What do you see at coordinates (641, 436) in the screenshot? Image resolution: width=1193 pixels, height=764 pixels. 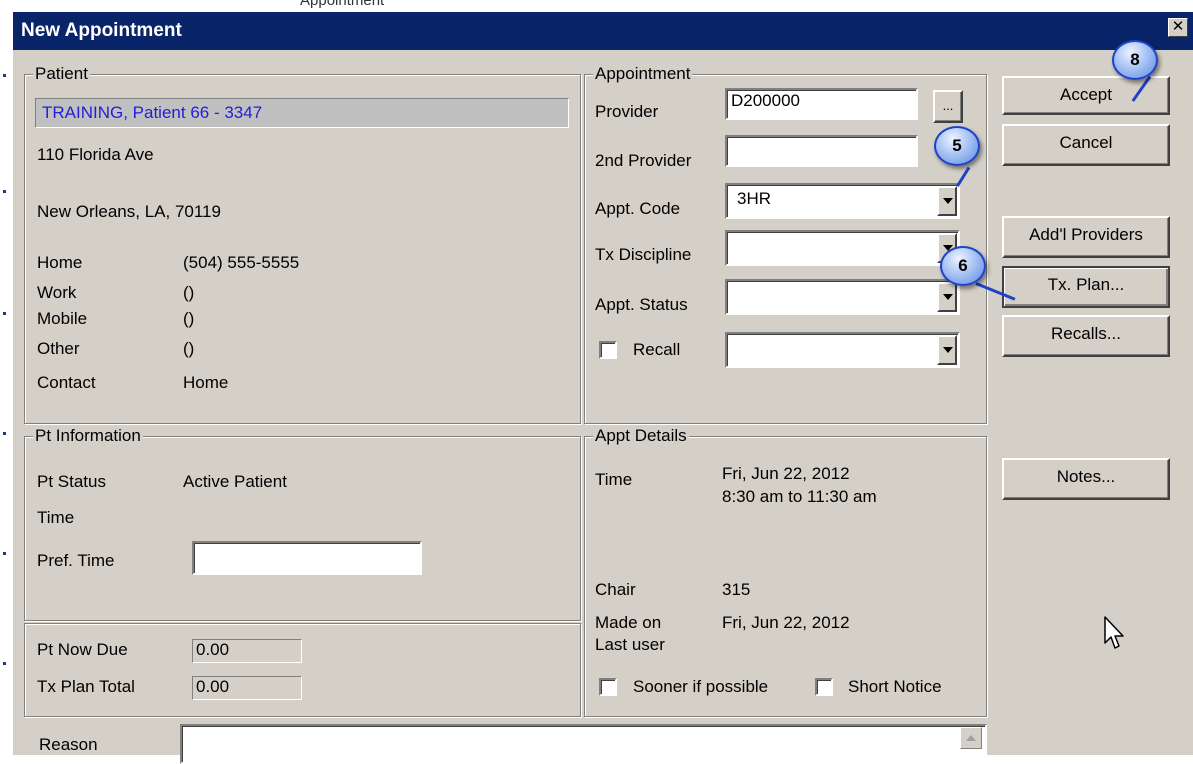 I see `appt-details-legend: Appt Details` at bounding box center [641, 436].